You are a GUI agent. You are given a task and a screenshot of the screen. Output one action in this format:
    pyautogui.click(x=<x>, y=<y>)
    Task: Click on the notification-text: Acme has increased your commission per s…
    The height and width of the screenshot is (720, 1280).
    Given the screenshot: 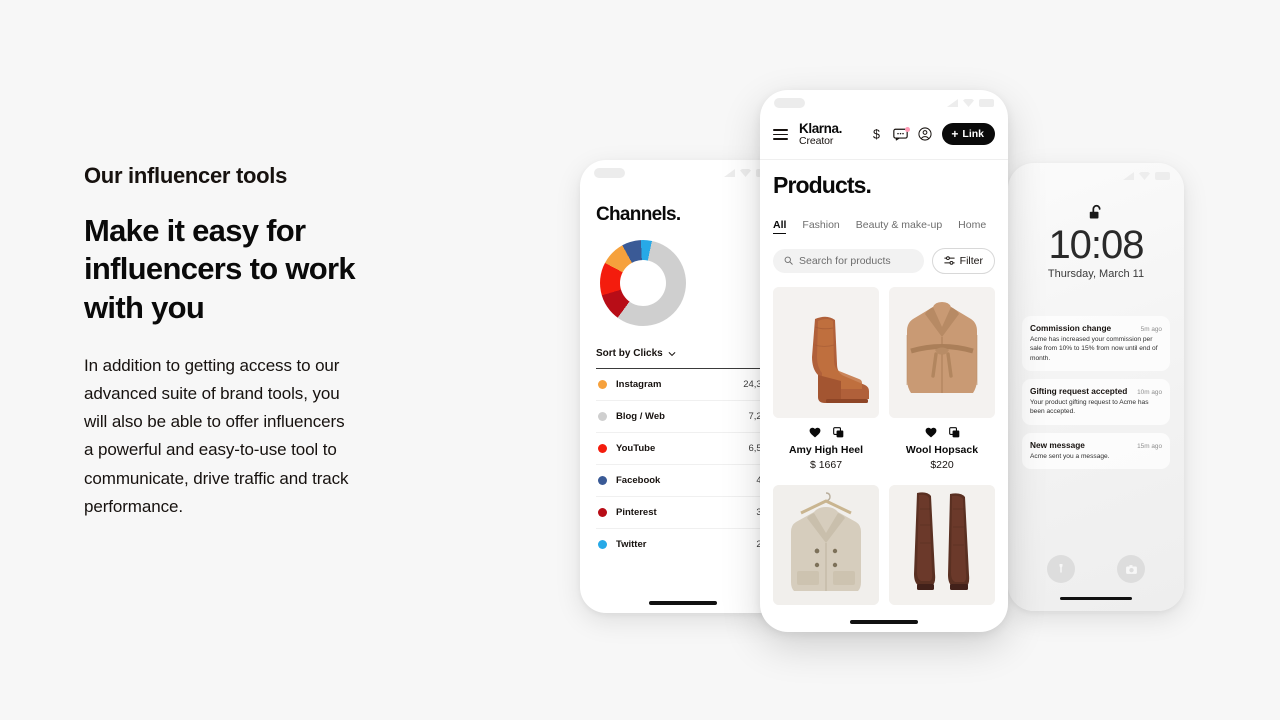 What is the action you would take?
    pyautogui.click(x=1094, y=349)
    